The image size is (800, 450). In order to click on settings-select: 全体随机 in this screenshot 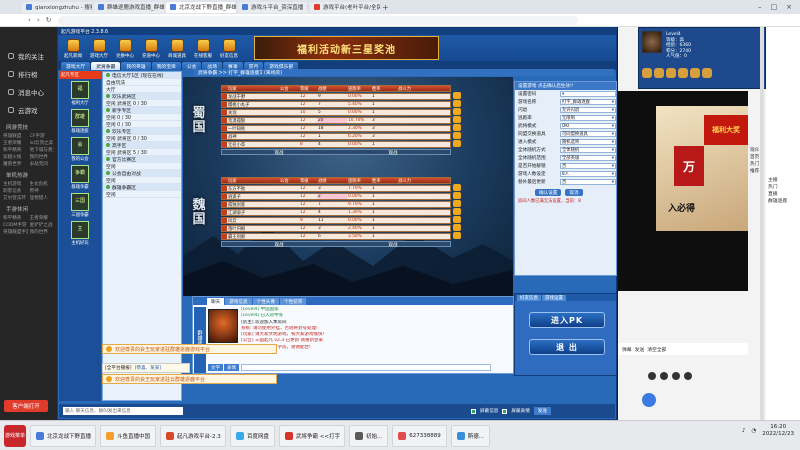, I will do `click(588, 150)`.